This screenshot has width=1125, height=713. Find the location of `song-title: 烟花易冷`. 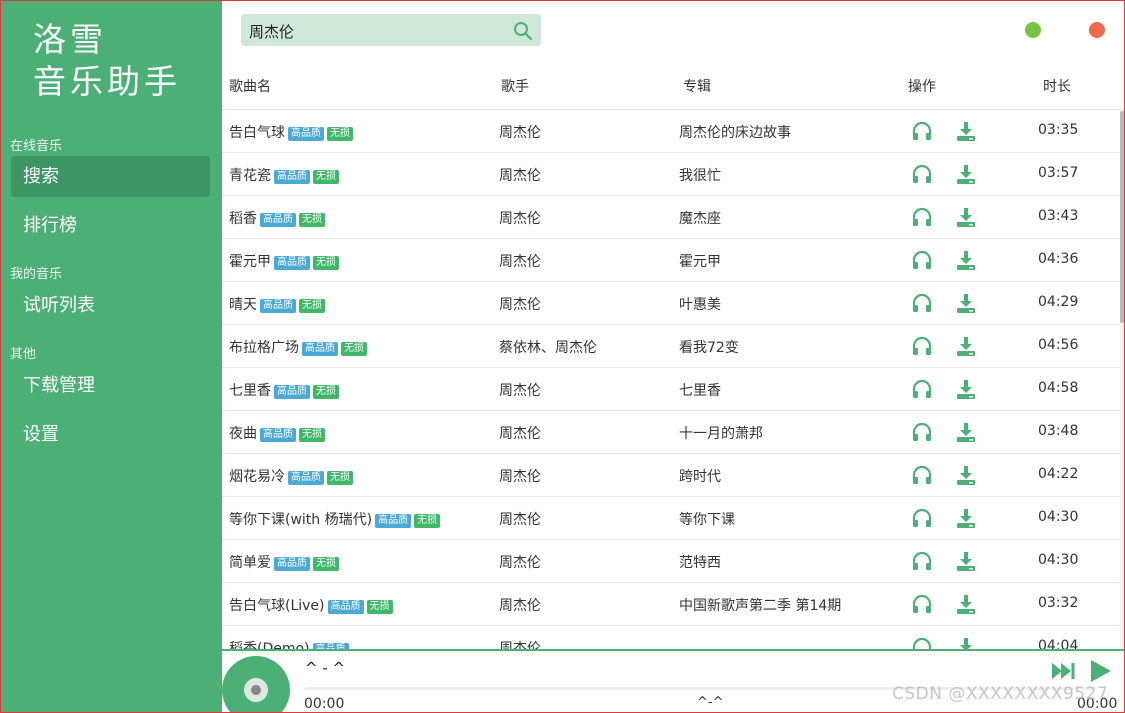

song-title: 烟花易冷 is located at coordinates (257, 477).